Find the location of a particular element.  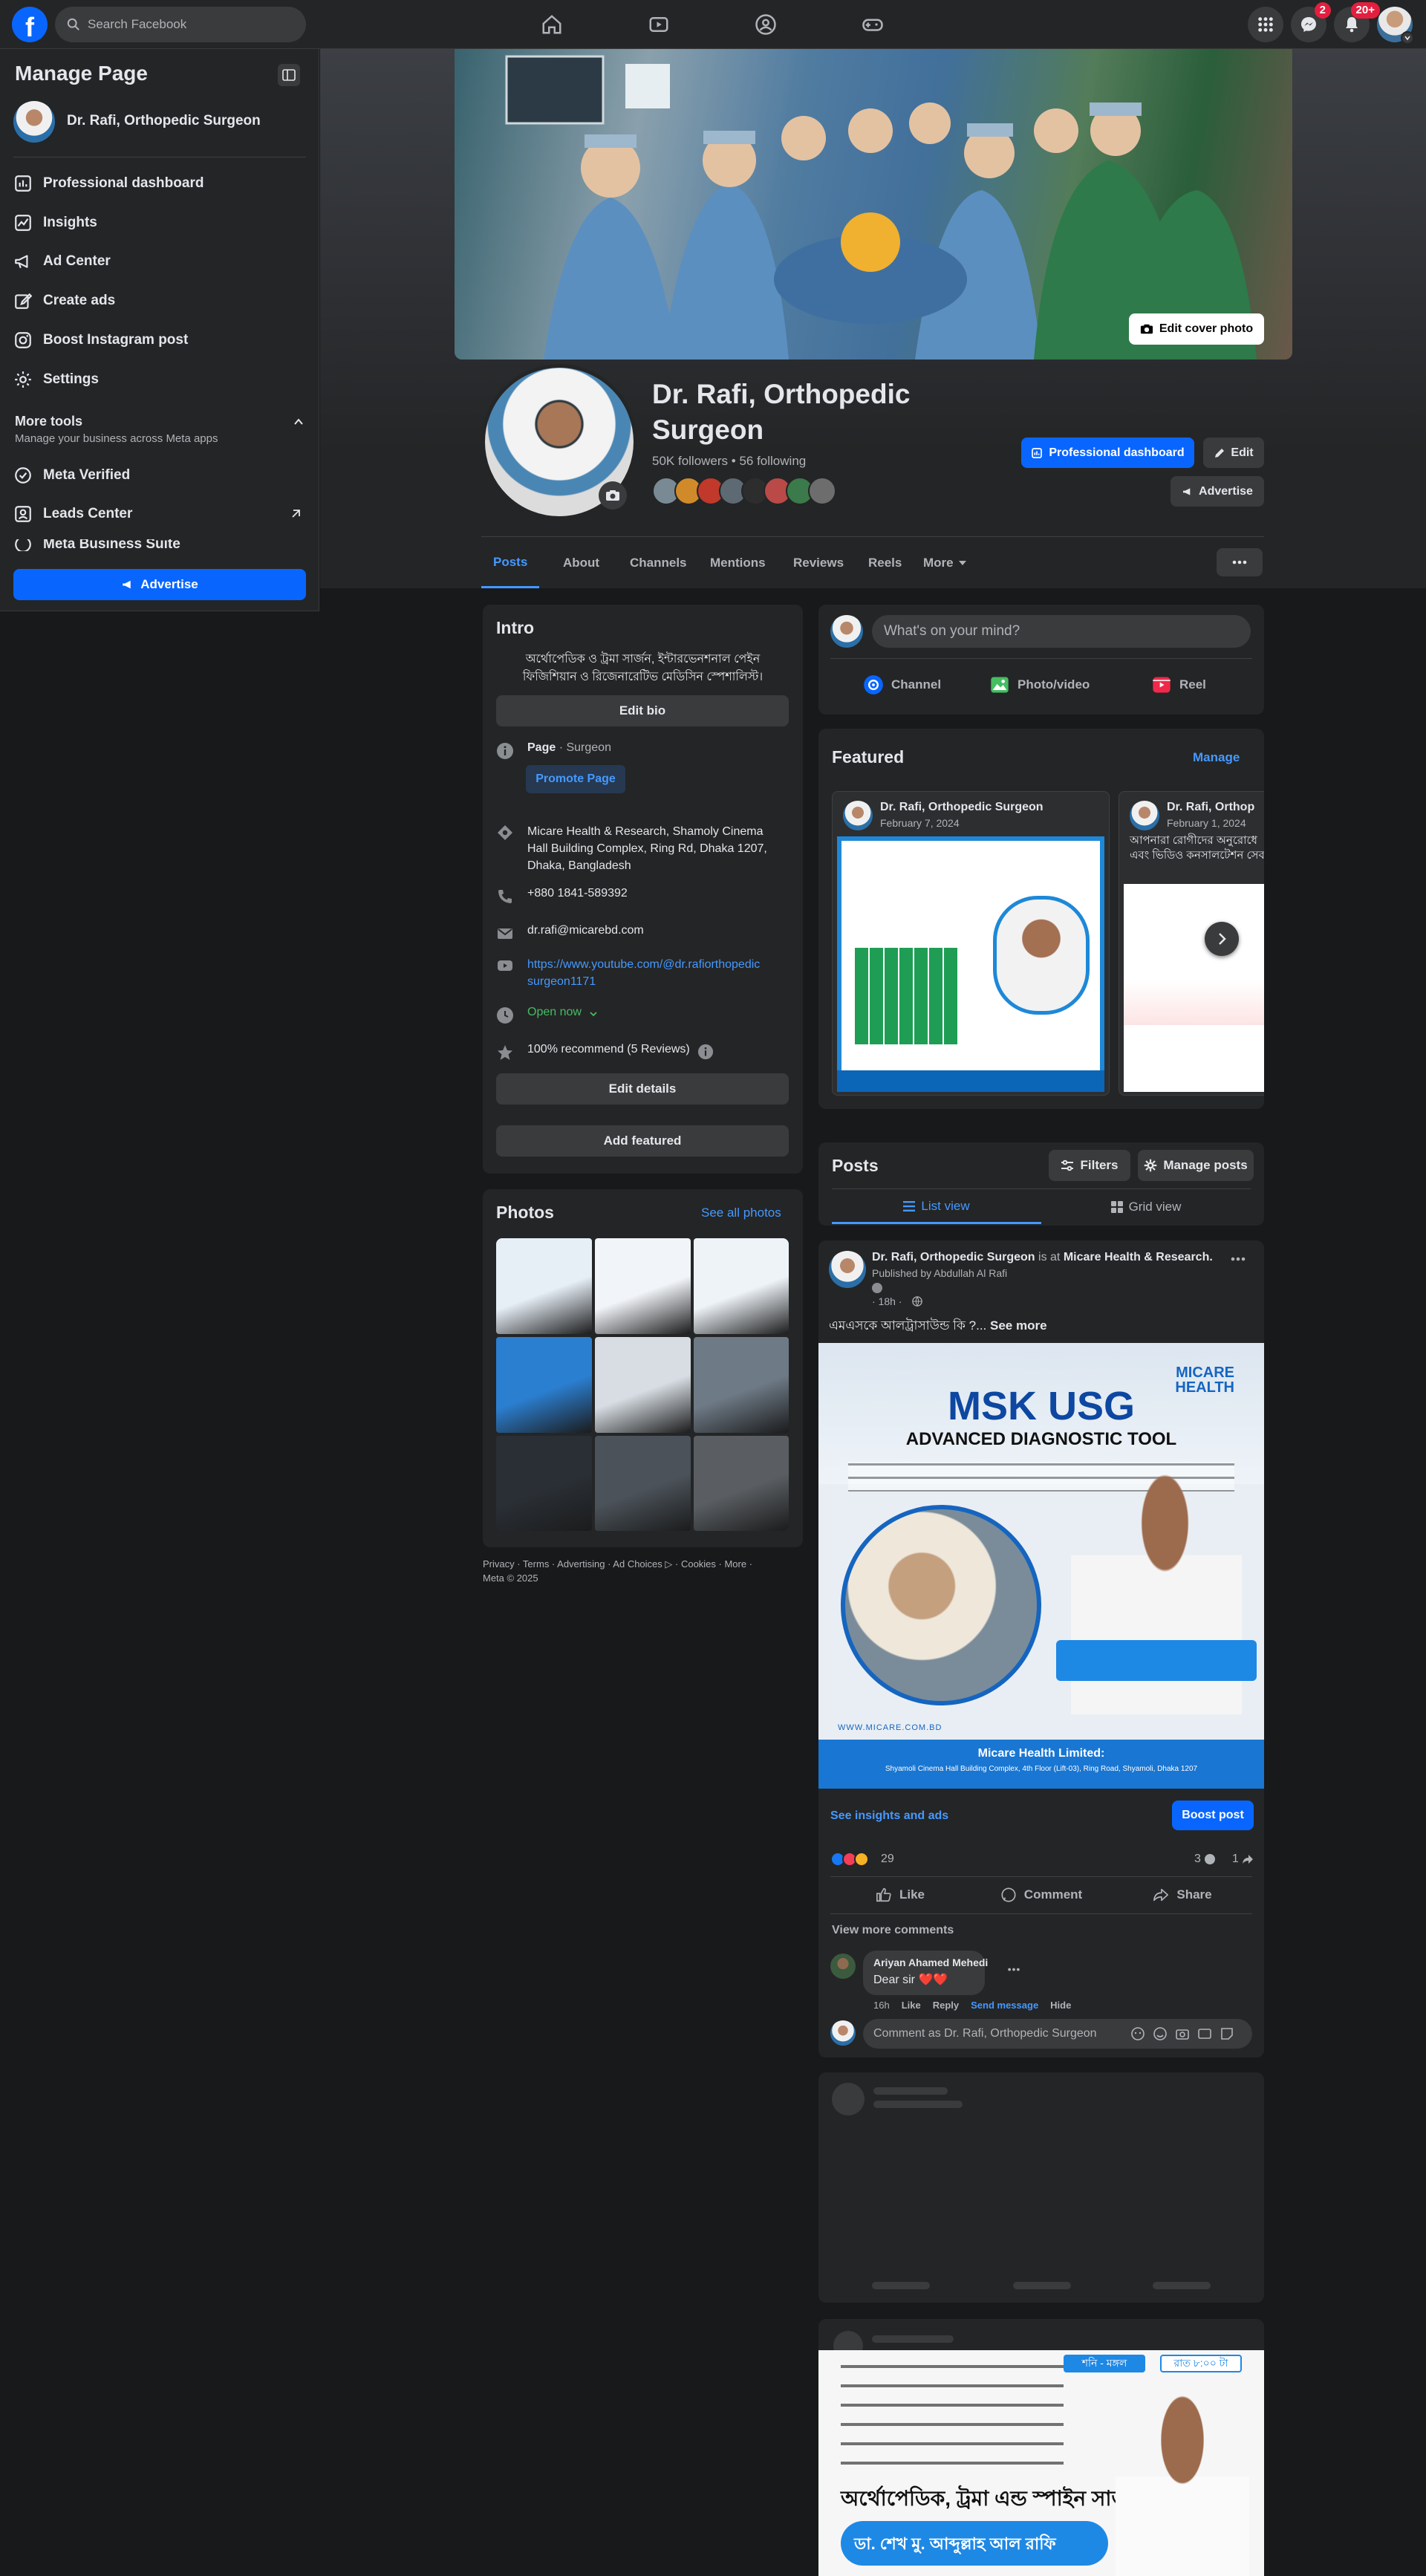

view-more-comments-link: View more comments is located at coordinates (893, 1930).